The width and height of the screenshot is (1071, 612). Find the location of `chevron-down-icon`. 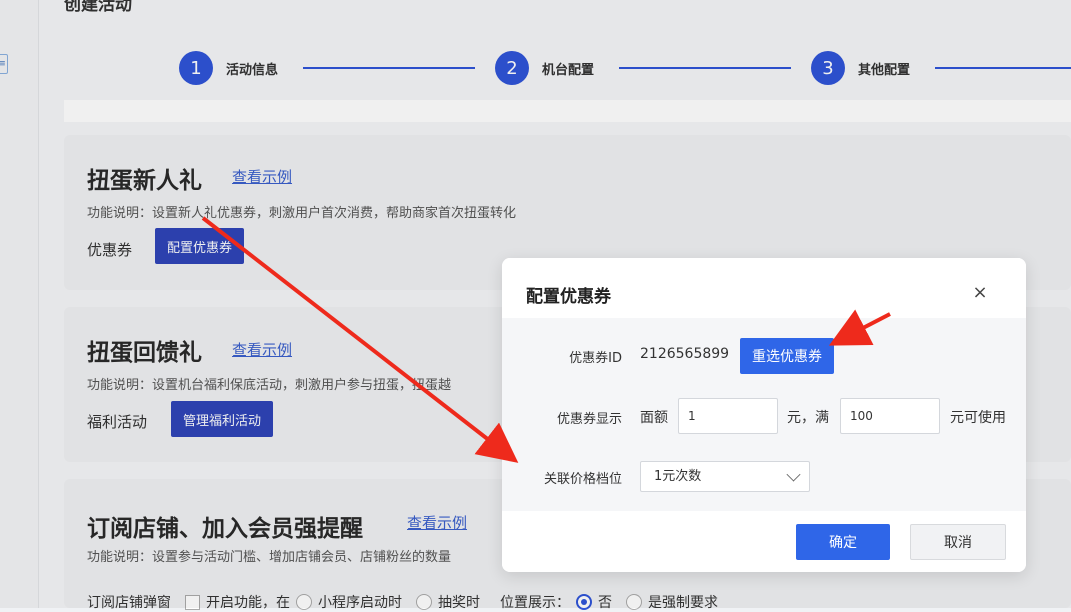

chevron-down-icon is located at coordinates (793, 474).